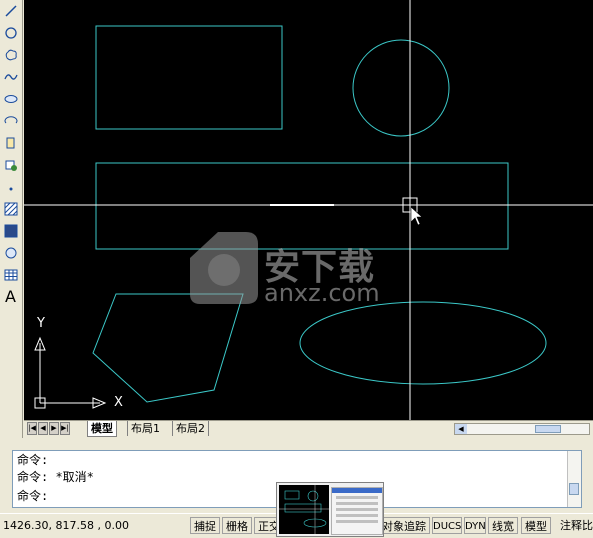 The height and width of the screenshot is (538, 593). What do you see at coordinates (118, 402) in the screenshot?
I see `ucs-x-label: X` at bounding box center [118, 402].